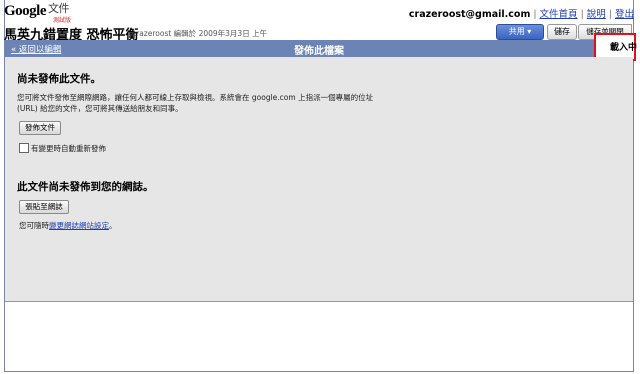  Describe the element at coordinates (520, 32) in the screenshot. I see `share-button: 共用 ▾` at that location.